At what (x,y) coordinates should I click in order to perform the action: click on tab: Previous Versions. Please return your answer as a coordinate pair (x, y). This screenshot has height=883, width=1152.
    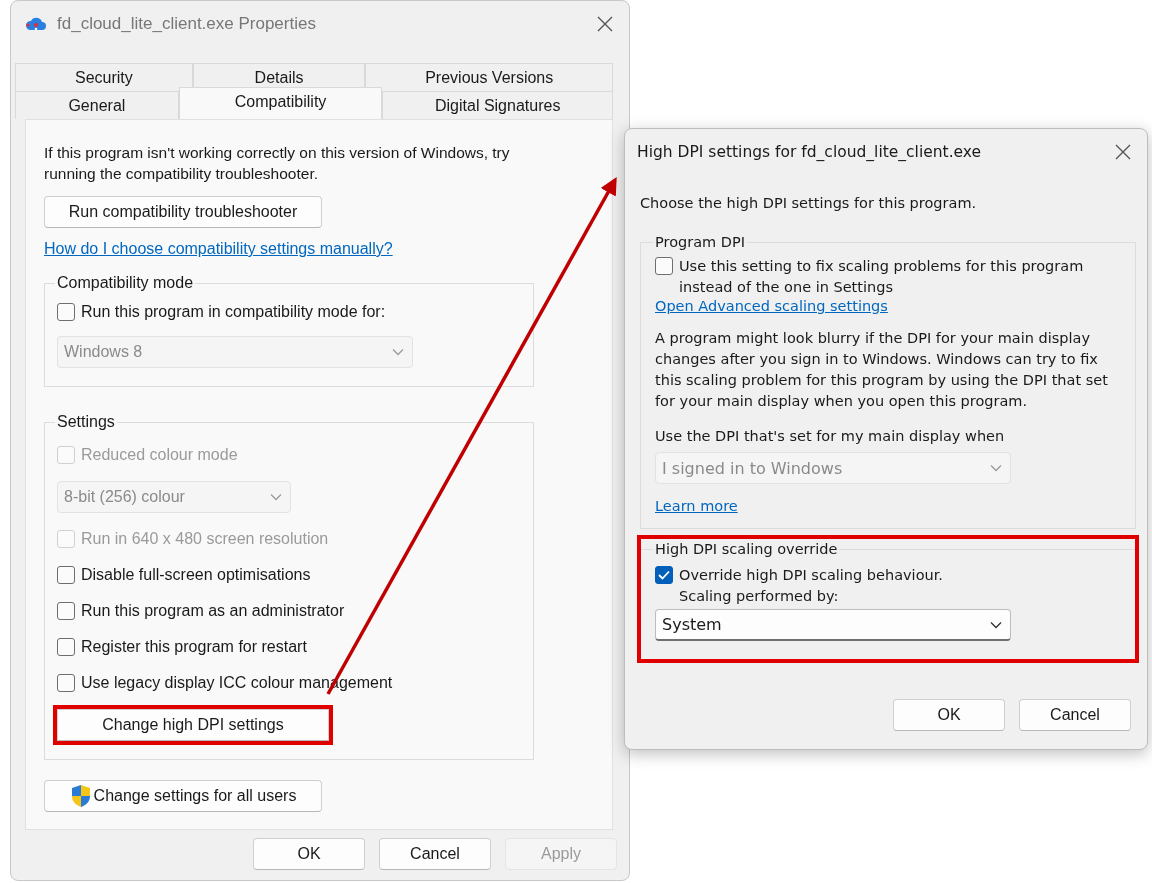
    Looking at the image, I should click on (489, 77).